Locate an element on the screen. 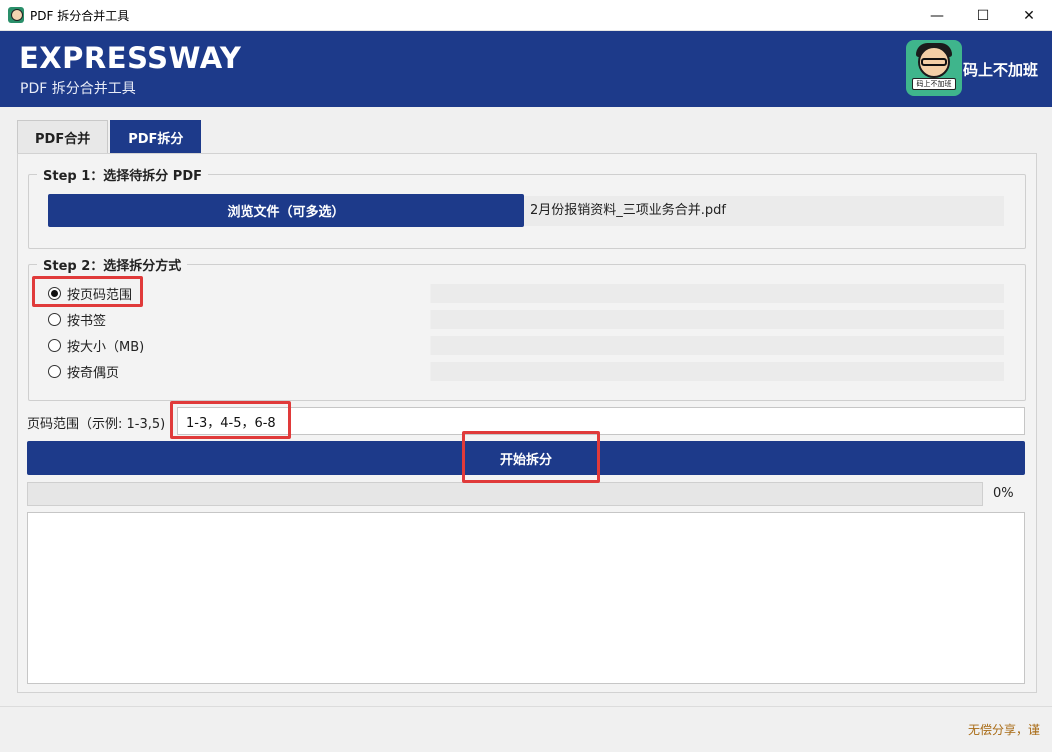 The image size is (1052, 752). radio-label: 按书签 is located at coordinates (87, 321).